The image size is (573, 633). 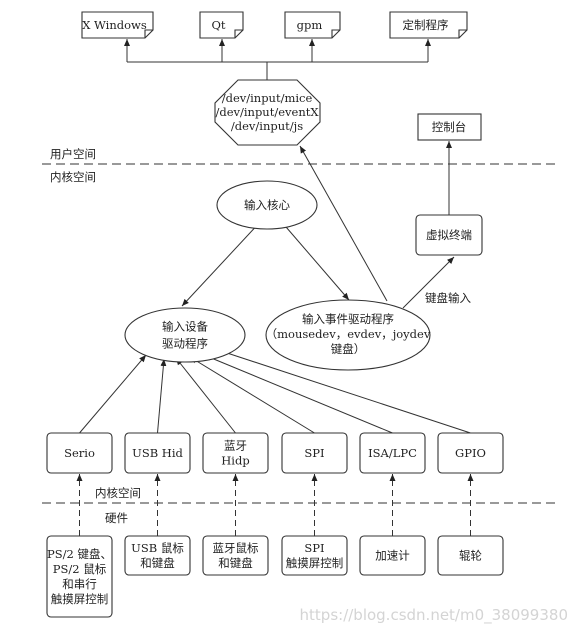 What do you see at coordinates (218, 25) in the screenshot?
I see `app-label: Qt` at bounding box center [218, 25].